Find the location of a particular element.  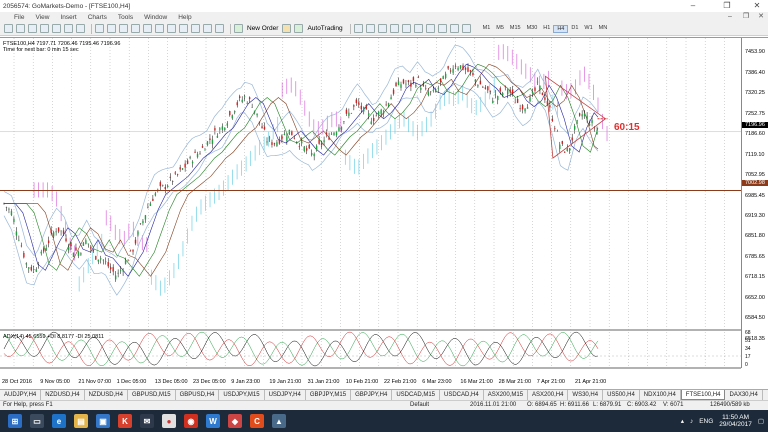

close-icon: ✕ is located at coordinates (757, 6).